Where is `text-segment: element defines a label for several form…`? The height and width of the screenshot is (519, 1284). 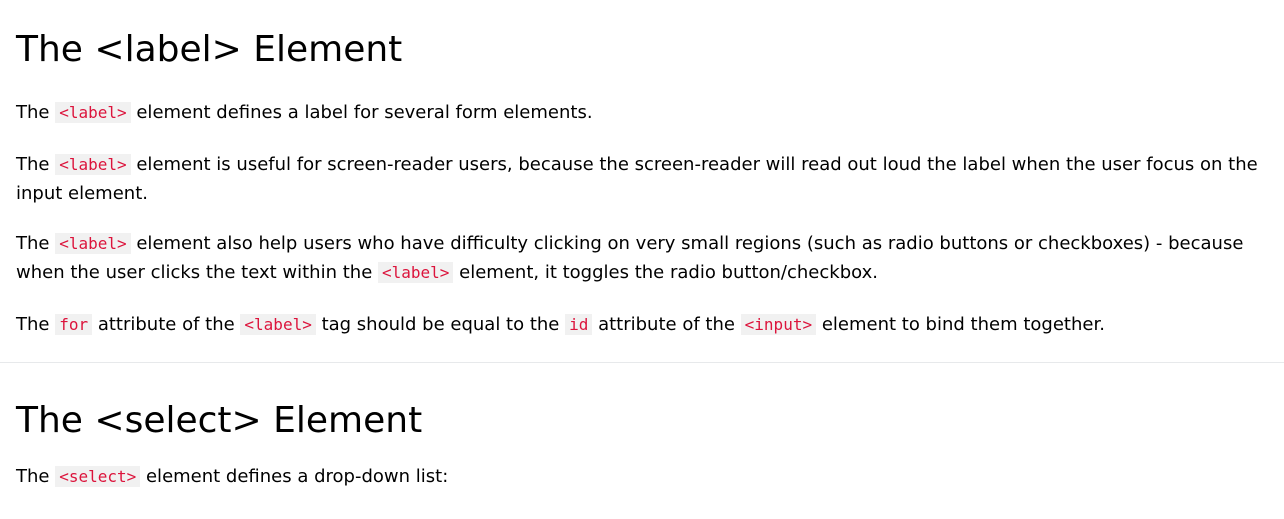 text-segment: element defines a label for several form… is located at coordinates (361, 112).